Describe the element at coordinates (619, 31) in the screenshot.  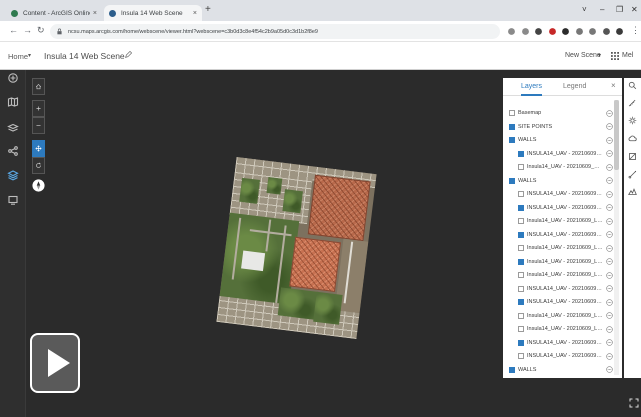
I see `profile-avatar-icon` at that location.